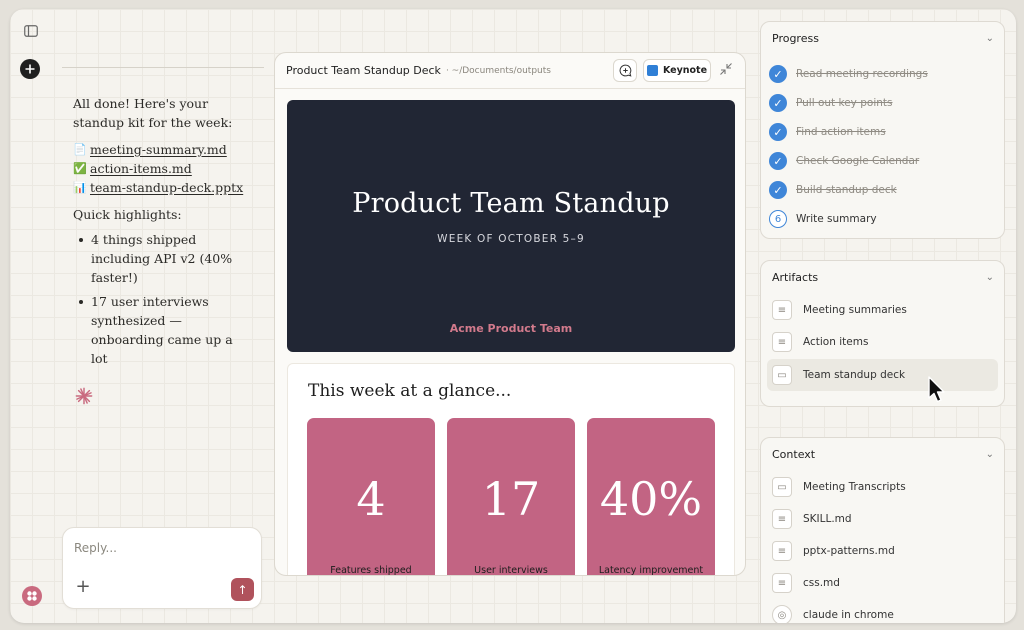  I want to click on slide-subtitle: WEEK OF OCTOBER 5–9, so click(511, 239).